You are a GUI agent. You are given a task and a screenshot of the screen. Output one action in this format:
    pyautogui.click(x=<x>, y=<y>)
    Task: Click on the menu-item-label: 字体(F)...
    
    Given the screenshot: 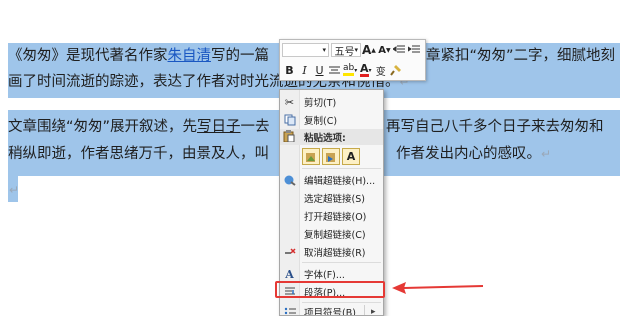 What is the action you would take?
    pyautogui.click(x=324, y=274)
    